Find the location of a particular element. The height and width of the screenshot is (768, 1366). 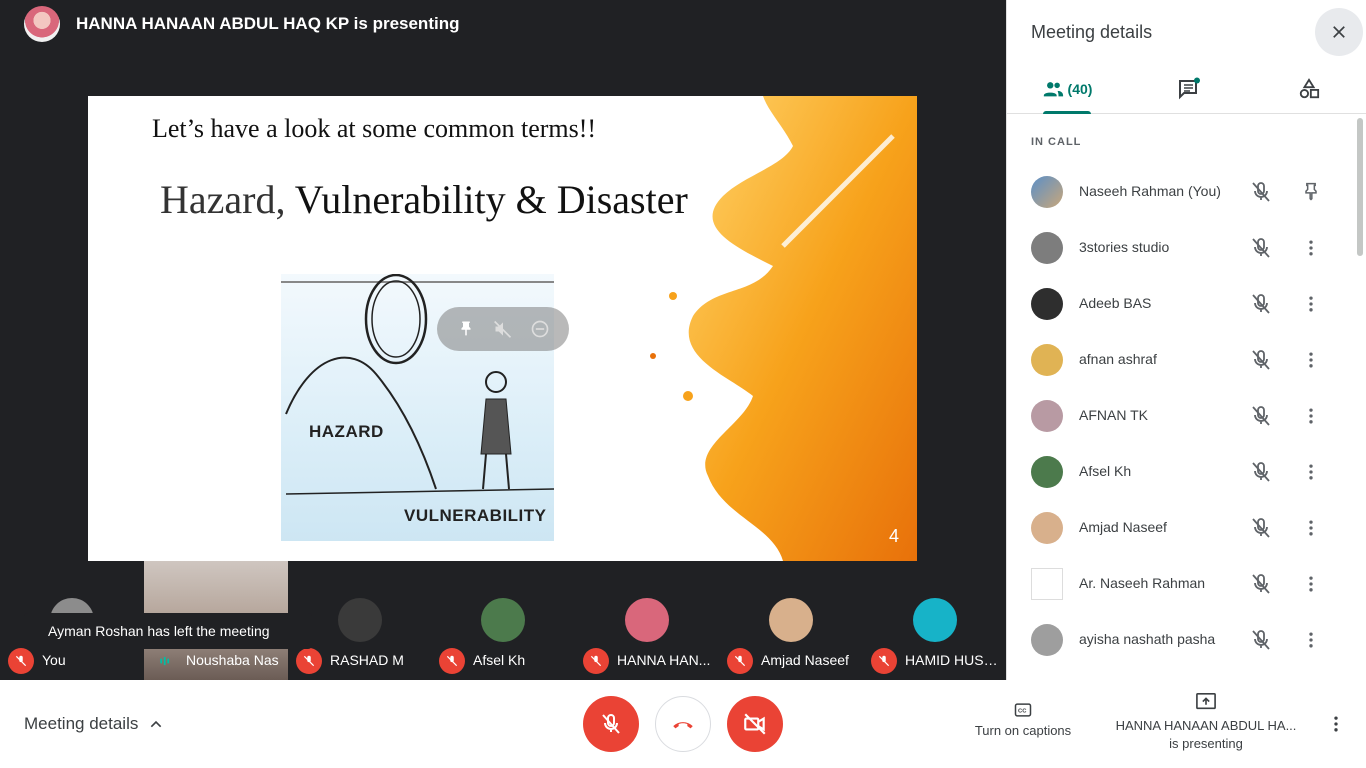

slide-heading: Let’s have a look at some common terms!! is located at coordinates (374, 128).